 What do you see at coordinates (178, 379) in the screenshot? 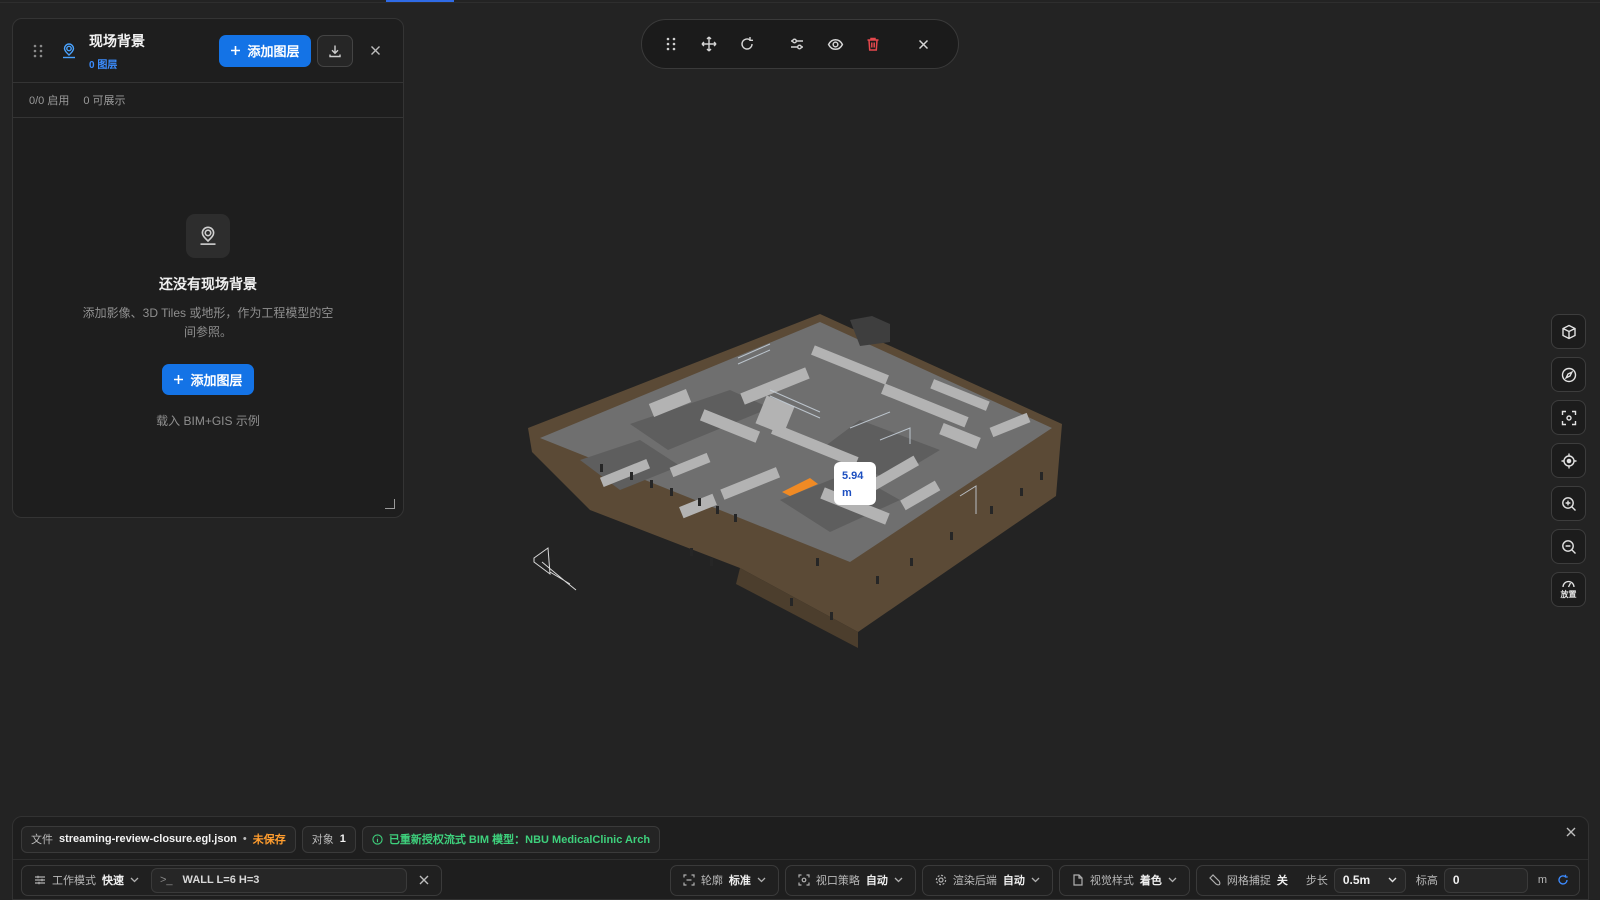
I see `plus-icon` at bounding box center [178, 379].